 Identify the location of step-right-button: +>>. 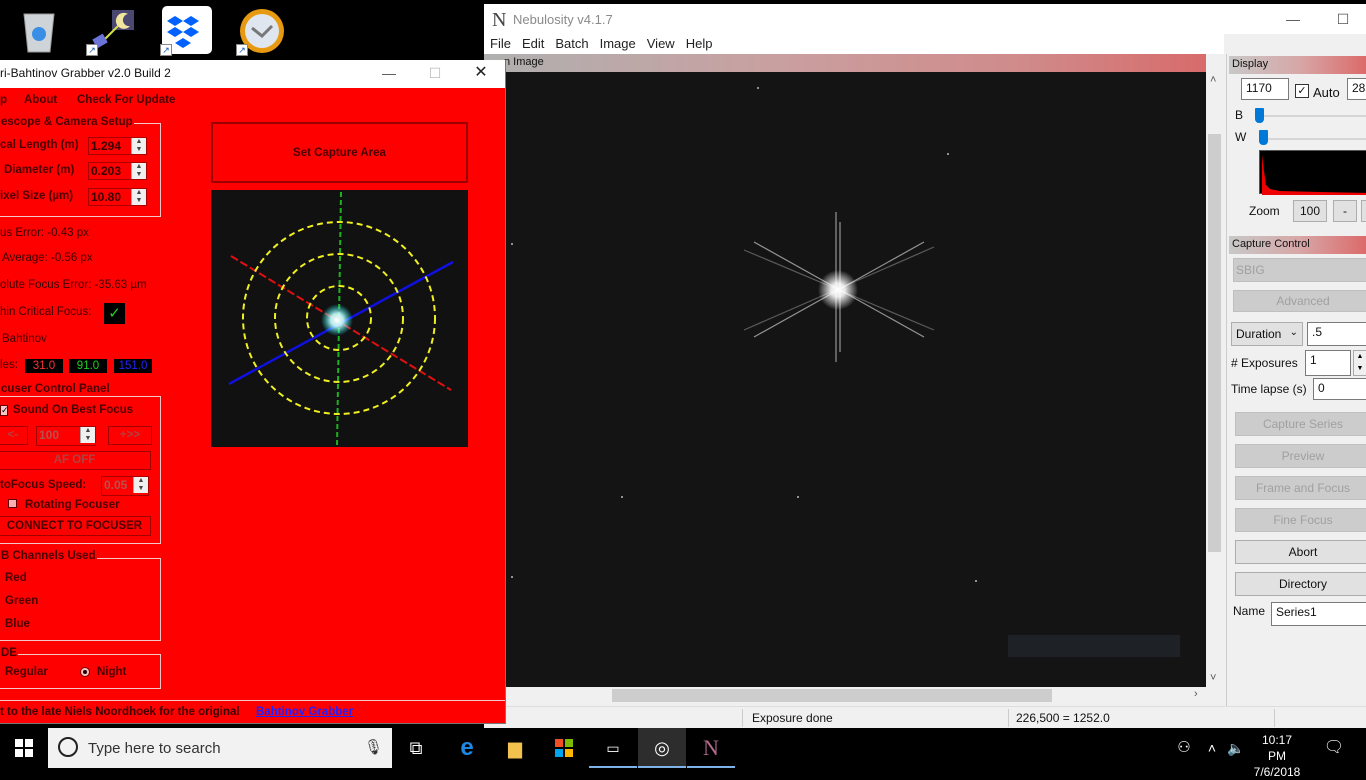
(130, 435).